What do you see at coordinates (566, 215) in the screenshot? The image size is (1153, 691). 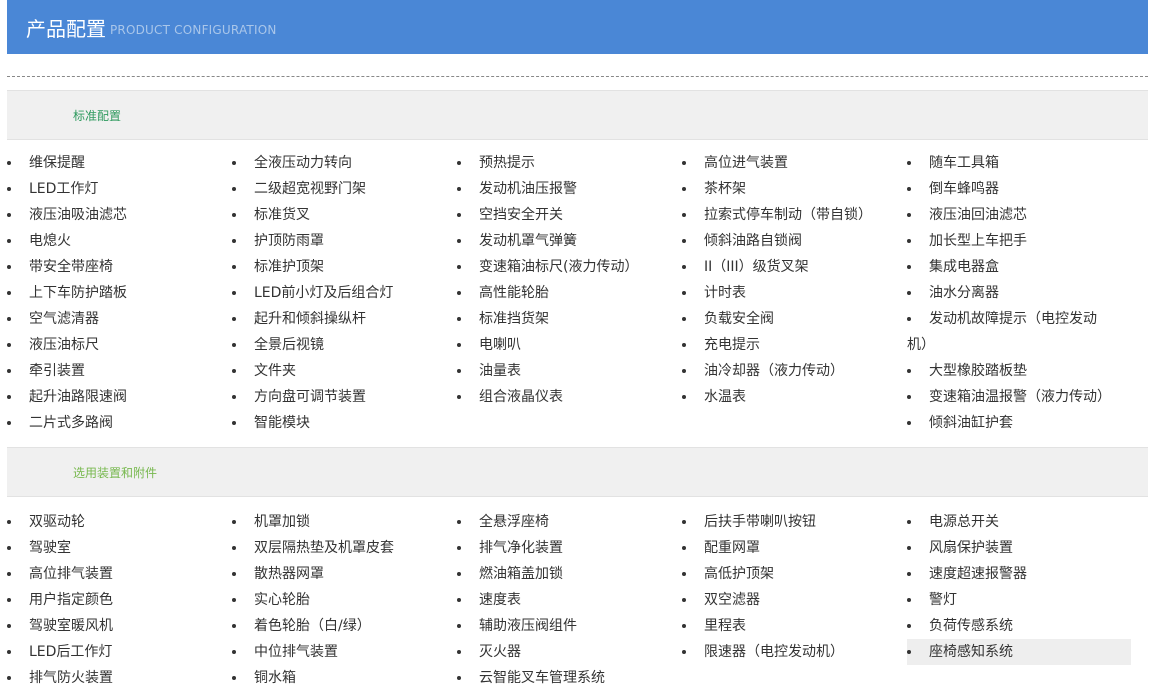 I see `list-item: 空挡安全开关` at bounding box center [566, 215].